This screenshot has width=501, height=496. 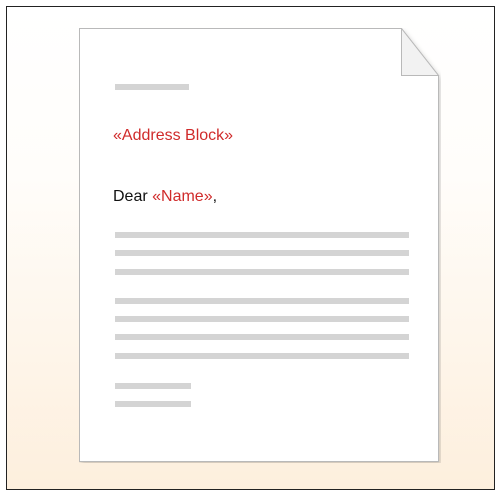 I want to click on salutation-text: Dear, so click(x=133, y=196).